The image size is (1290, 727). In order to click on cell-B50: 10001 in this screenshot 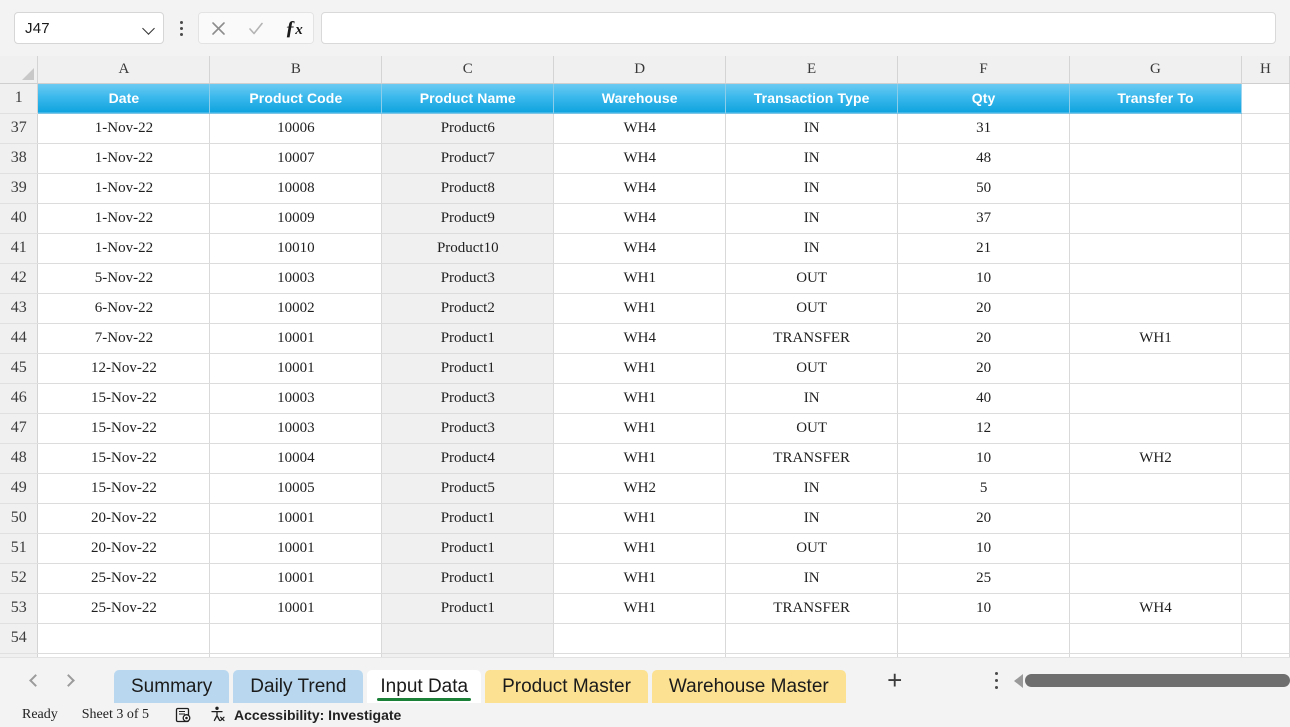, I will do `click(296, 518)`.